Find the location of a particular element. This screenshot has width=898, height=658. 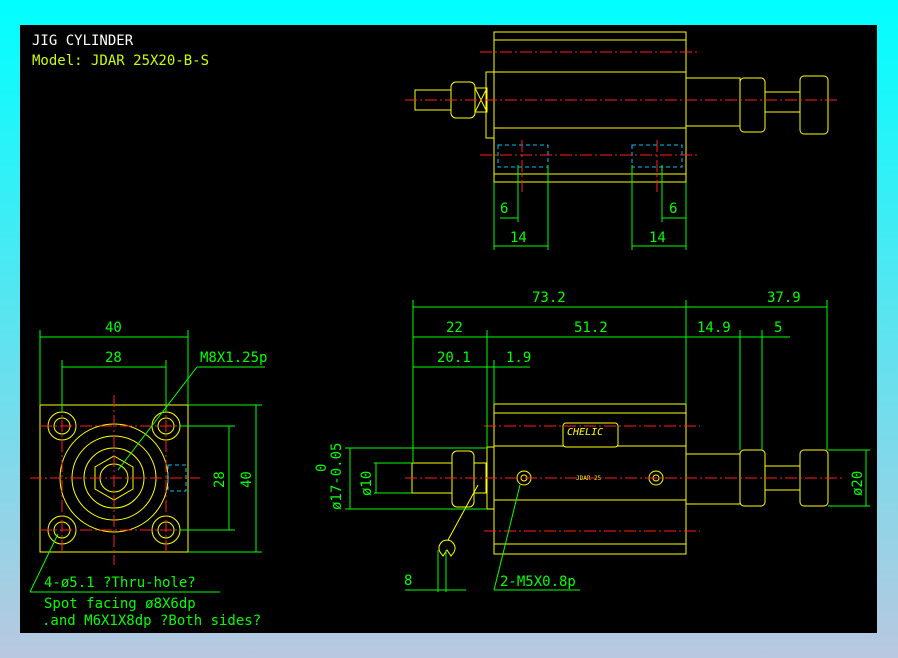

dim-rod-dia: ø10 is located at coordinates (367, 483).